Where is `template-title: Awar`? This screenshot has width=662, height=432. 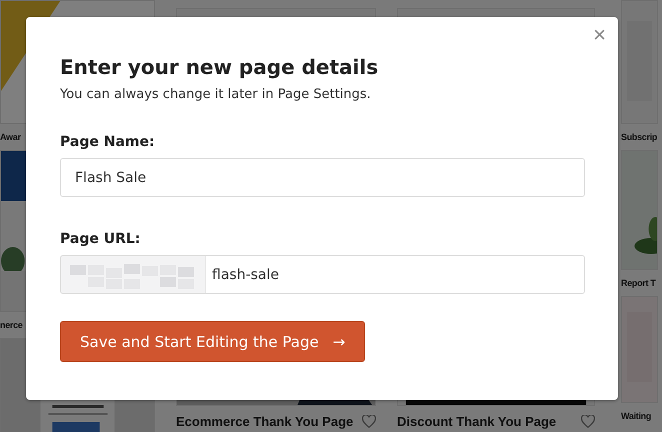
template-title: Awar is located at coordinates (10, 137).